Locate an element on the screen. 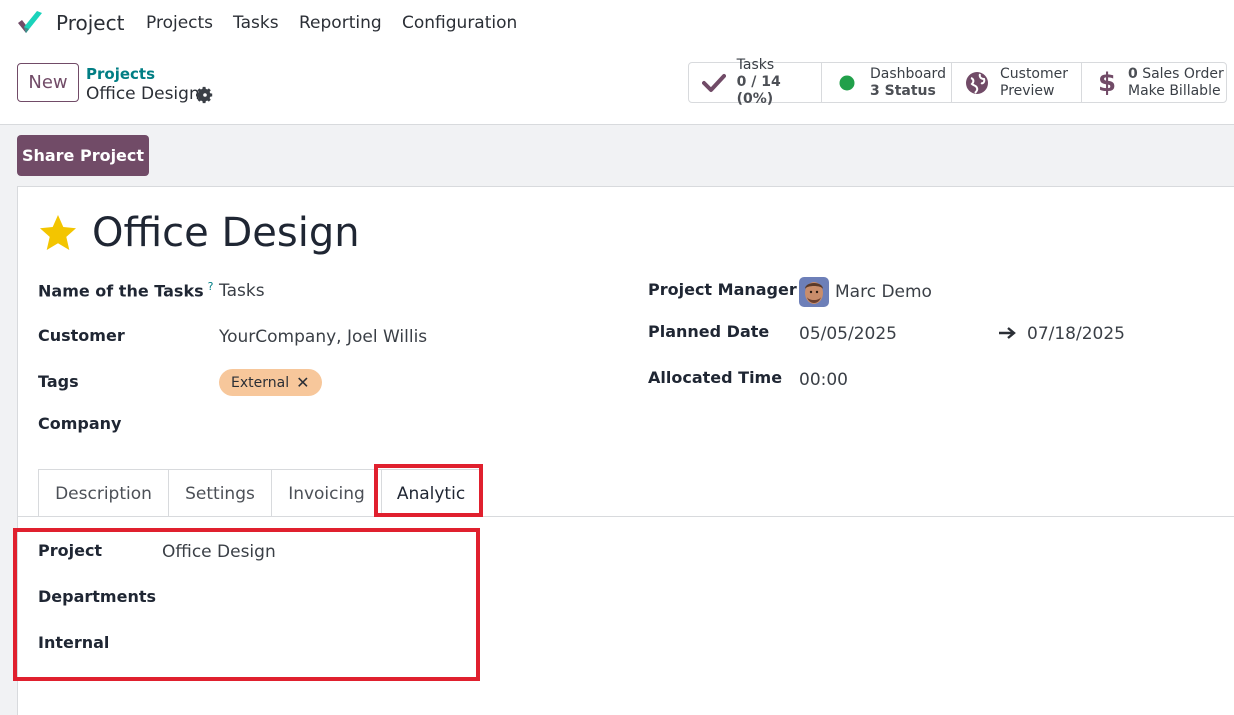 The image size is (1234, 715). avatar is located at coordinates (814, 292).